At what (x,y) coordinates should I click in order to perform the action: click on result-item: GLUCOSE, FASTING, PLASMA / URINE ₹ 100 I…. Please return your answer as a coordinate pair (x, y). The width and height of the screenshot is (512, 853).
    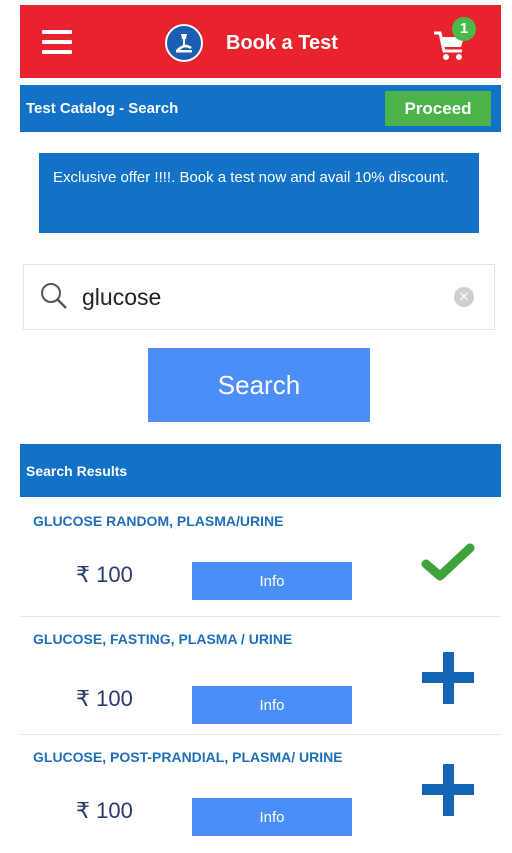
    Looking at the image, I should click on (260, 676).